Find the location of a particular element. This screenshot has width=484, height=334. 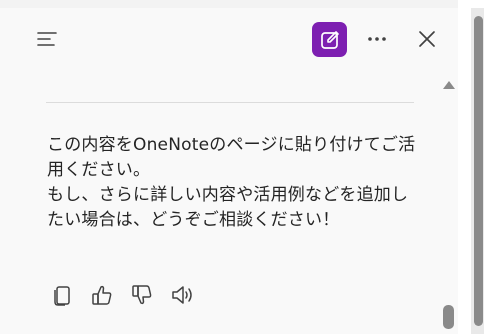

copy-icon is located at coordinates (62, 296).